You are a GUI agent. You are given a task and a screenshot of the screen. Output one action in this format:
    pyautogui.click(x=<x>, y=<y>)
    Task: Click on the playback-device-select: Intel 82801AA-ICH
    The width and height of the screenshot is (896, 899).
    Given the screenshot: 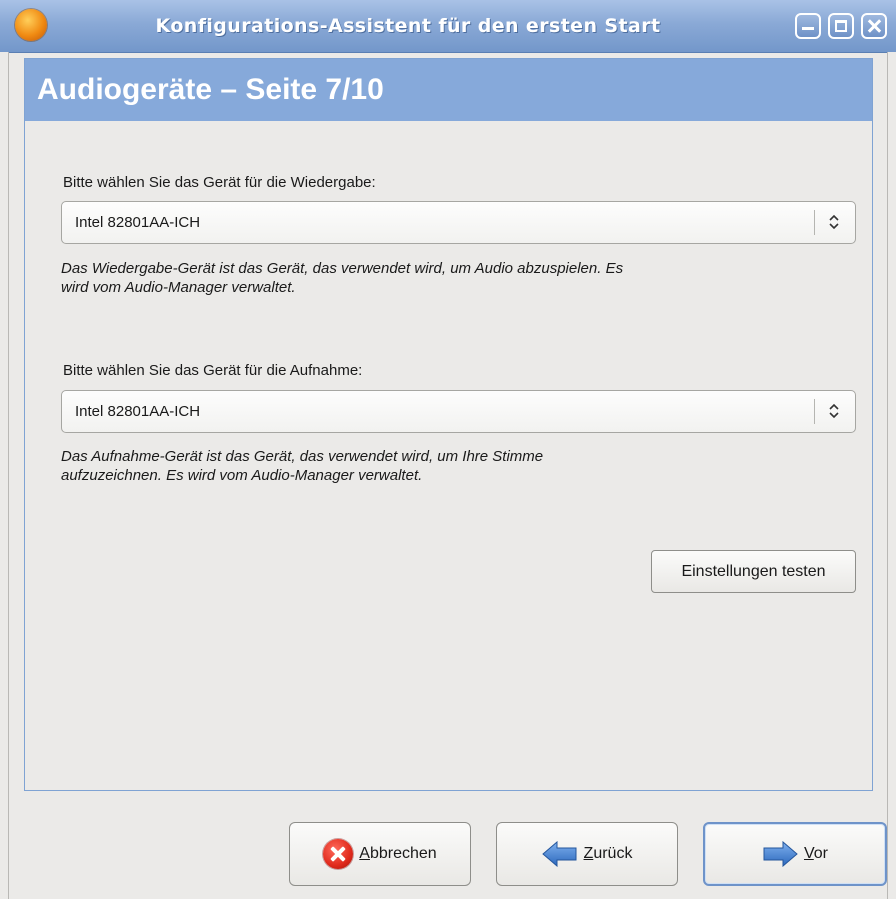 What is the action you would take?
    pyautogui.click(x=458, y=222)
    